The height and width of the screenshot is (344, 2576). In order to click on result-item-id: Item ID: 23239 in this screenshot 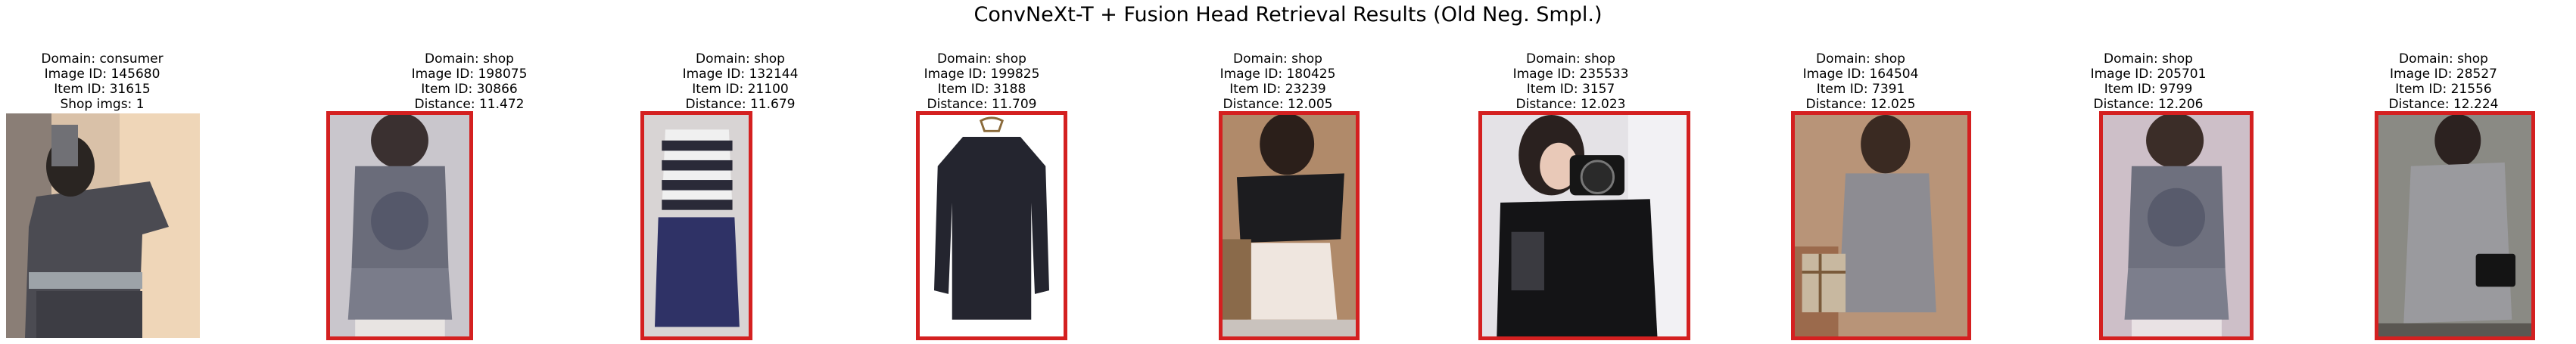, I will do `click(1277, 89)`.